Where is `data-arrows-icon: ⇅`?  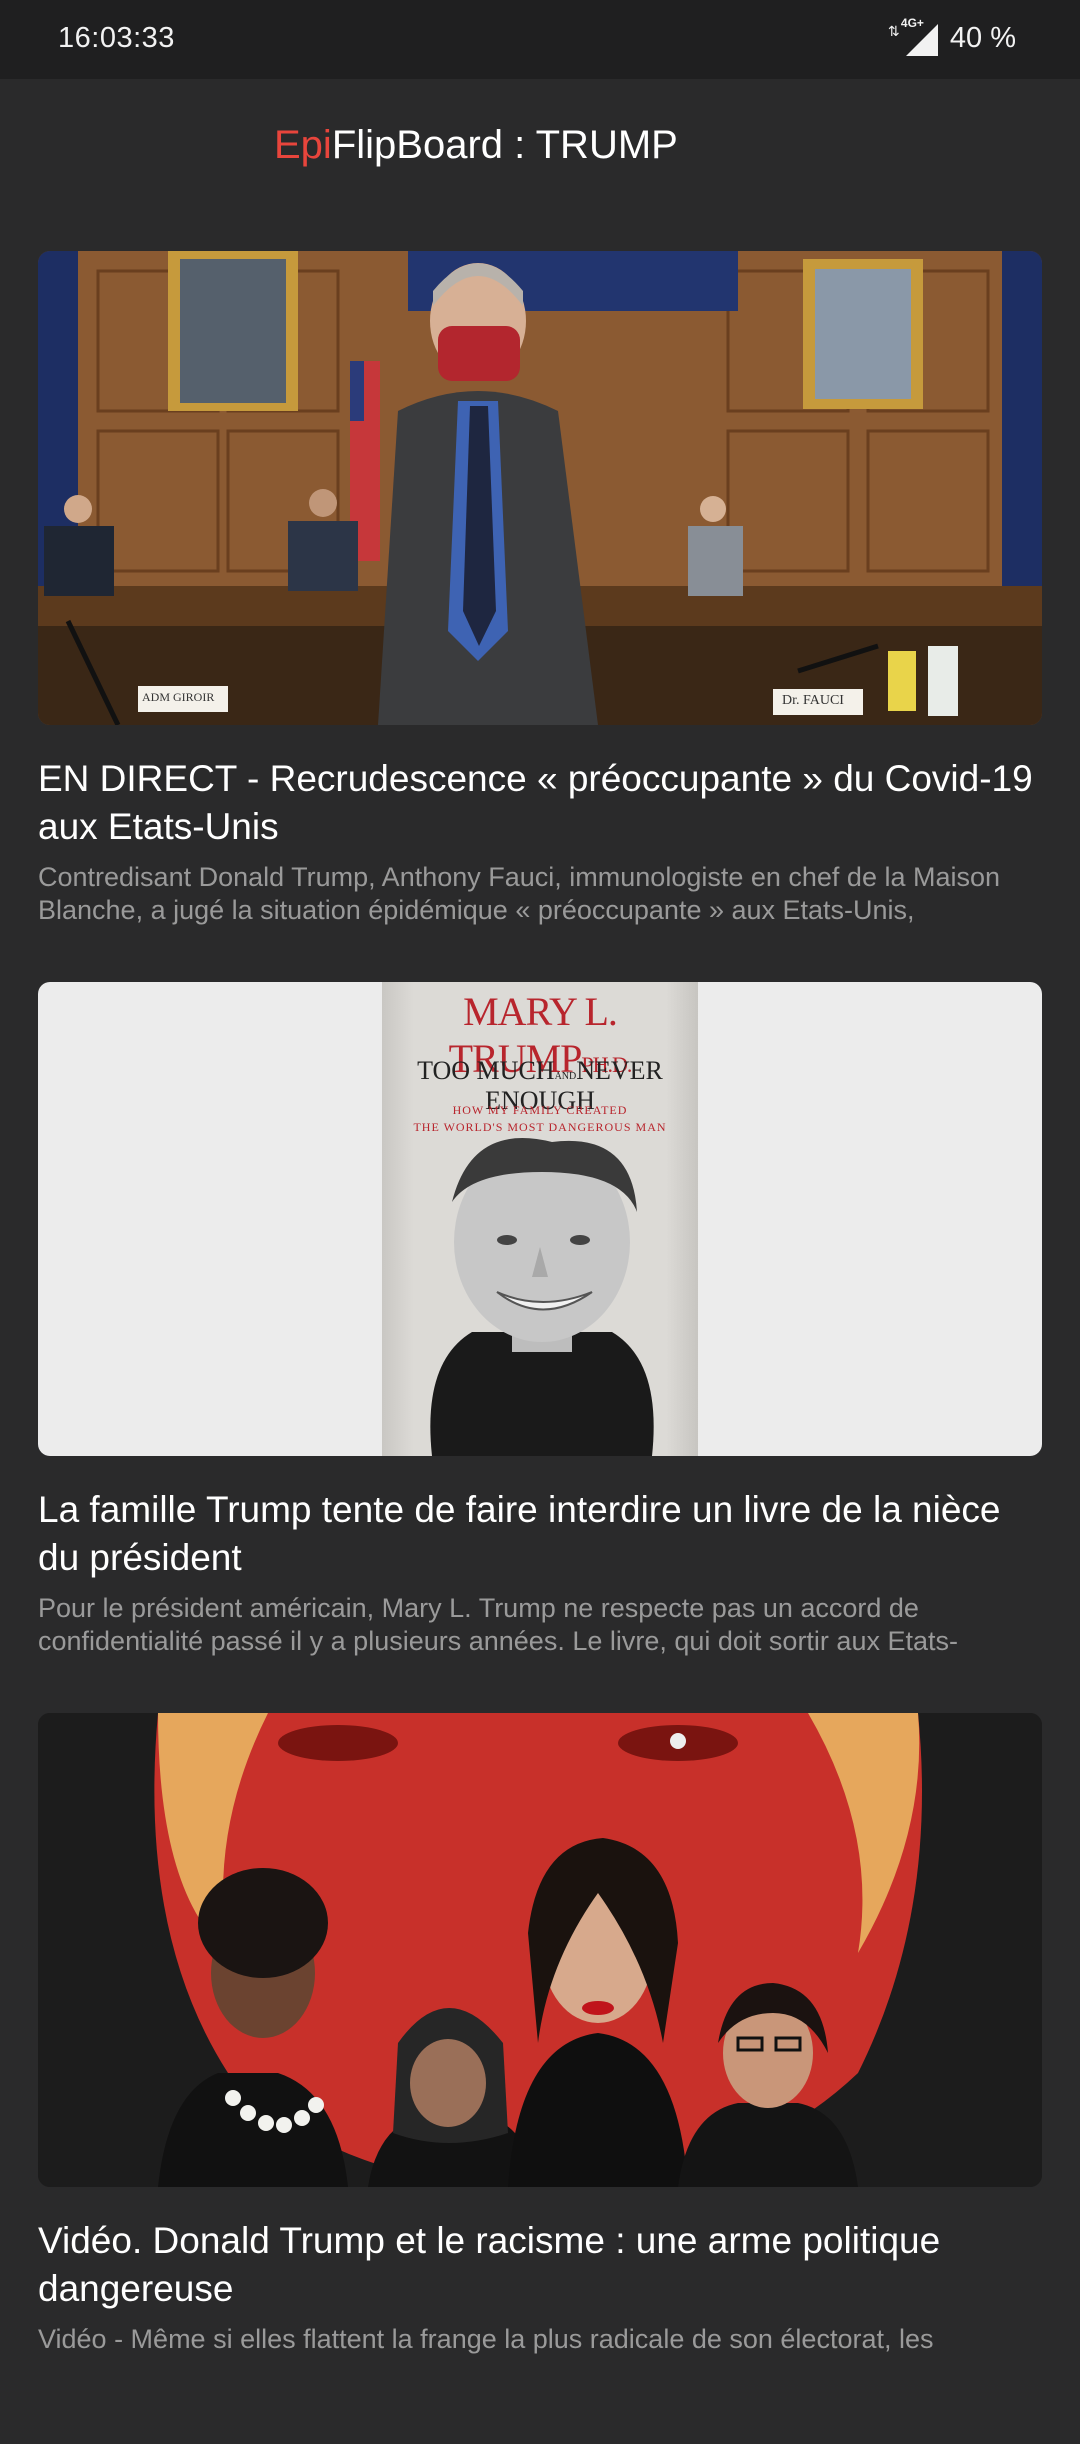
data-arrows-icon: ⇅ is located at coordinates (893, 31).